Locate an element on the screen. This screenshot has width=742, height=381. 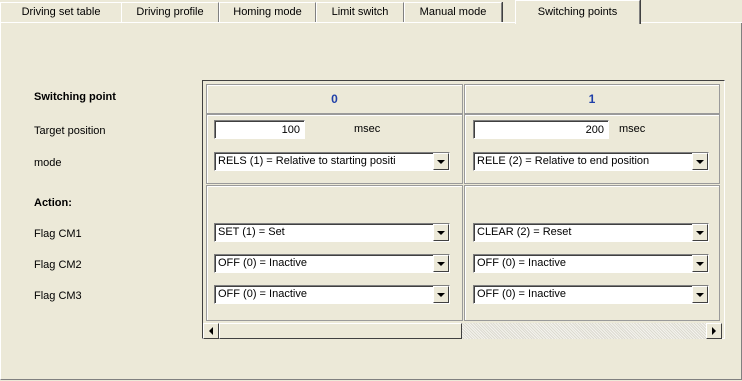
tab-switching-points: Switching points is located at coordinates (577, 12).